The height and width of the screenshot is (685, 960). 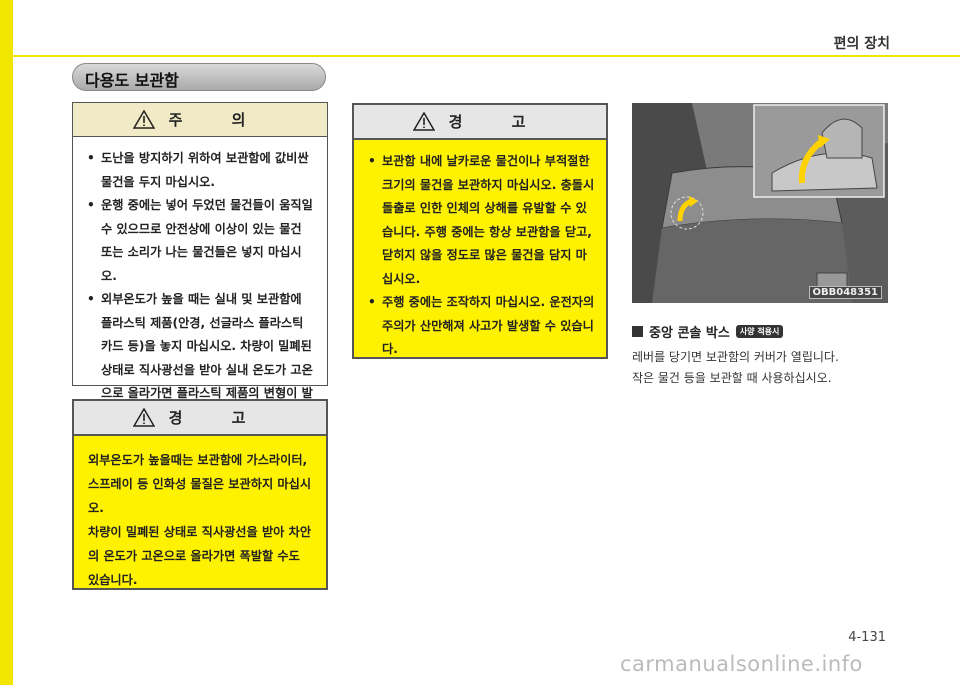 I want to click on console-box-photo: OBB048351, so click(x=760, y=203).